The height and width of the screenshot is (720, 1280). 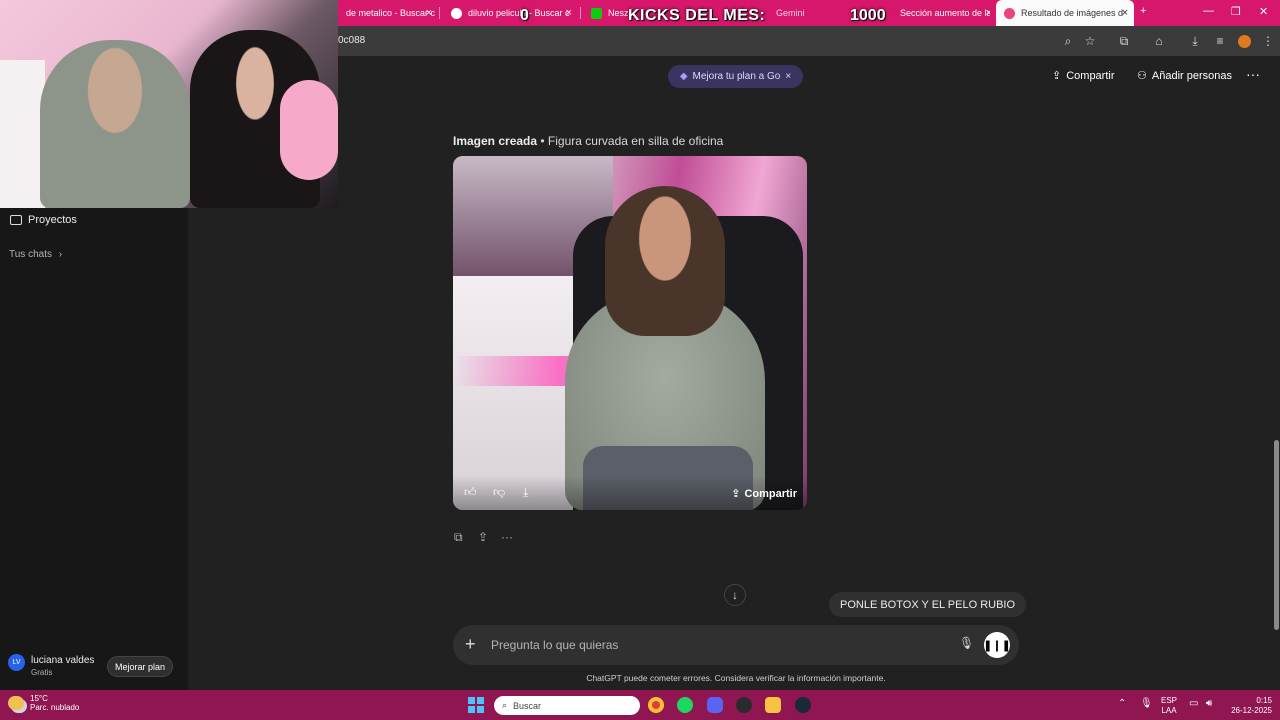 What do you see at coordinates (770, 493) in the screenshot?
I see `image-share-label: Compartir` at bounding box center [770, 493].